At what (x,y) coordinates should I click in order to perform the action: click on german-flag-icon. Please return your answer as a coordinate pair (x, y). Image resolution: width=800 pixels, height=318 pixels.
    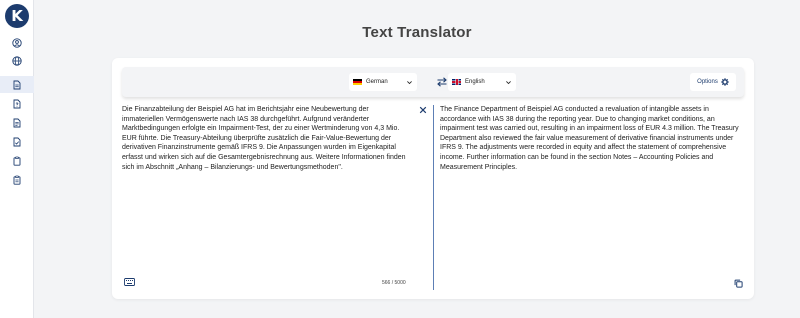
    Looking at the image, I should click on (357, 82).